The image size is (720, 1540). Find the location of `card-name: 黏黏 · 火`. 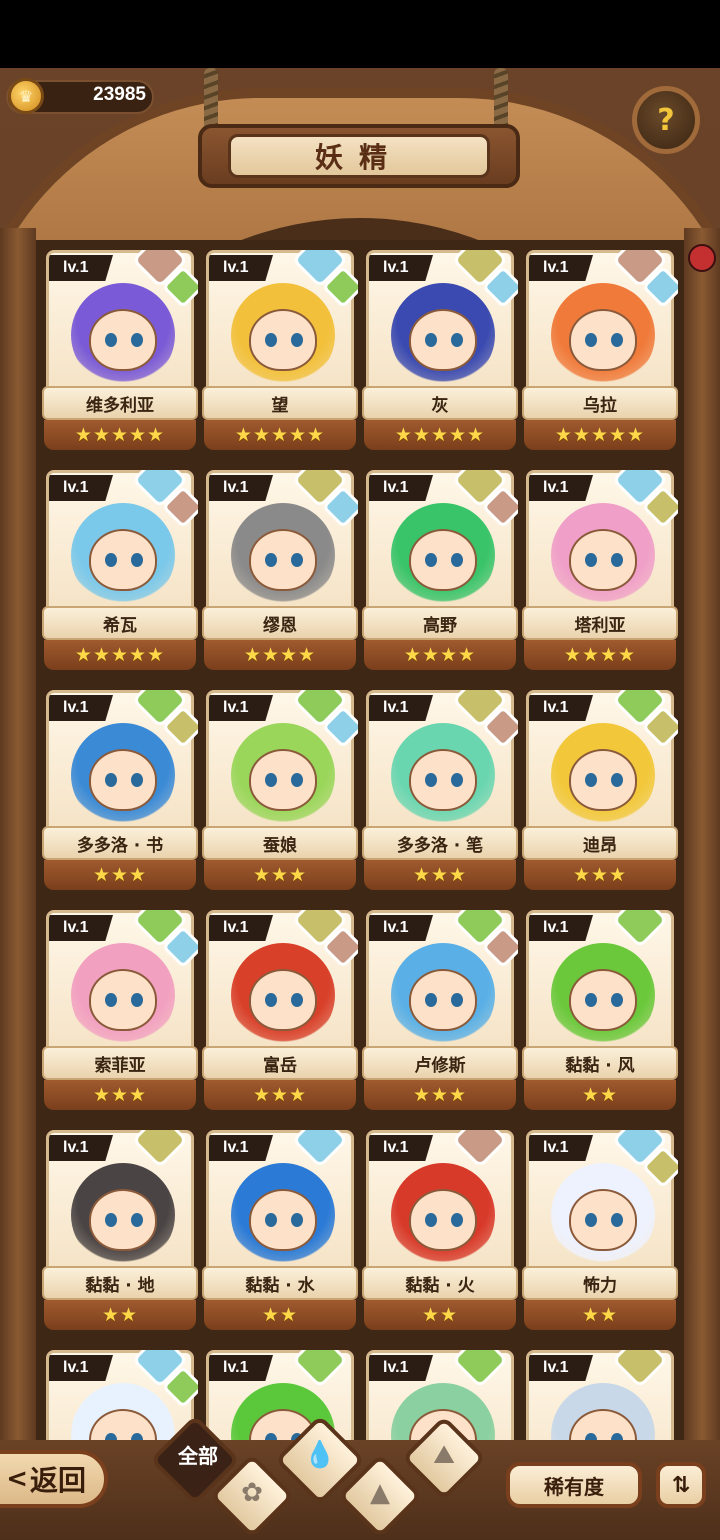

card-name: 黏黏 · 火 is located at coordinates (440, 1283).